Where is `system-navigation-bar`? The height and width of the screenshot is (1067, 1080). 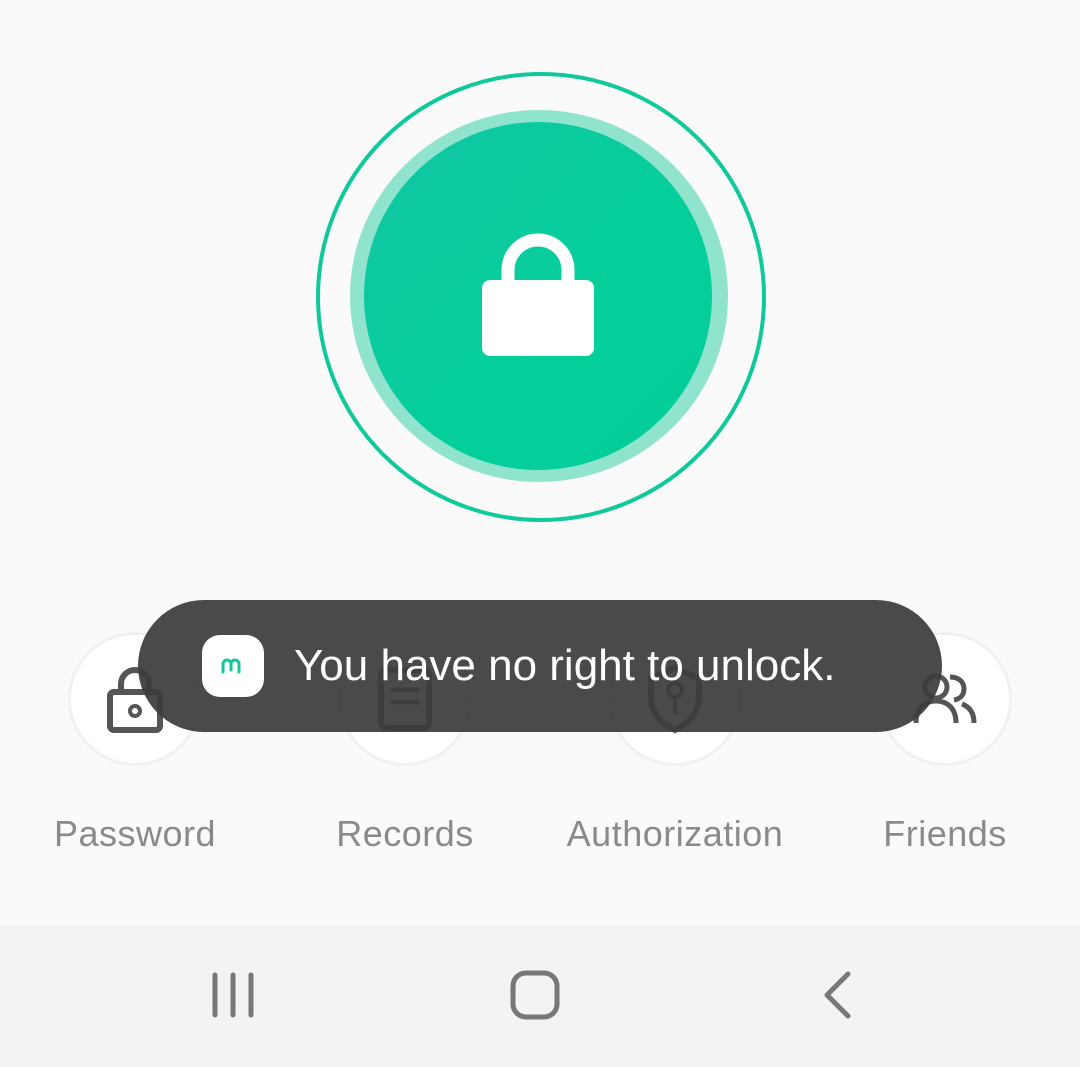 system-navigation-bar is located at coordinates (540, 996).